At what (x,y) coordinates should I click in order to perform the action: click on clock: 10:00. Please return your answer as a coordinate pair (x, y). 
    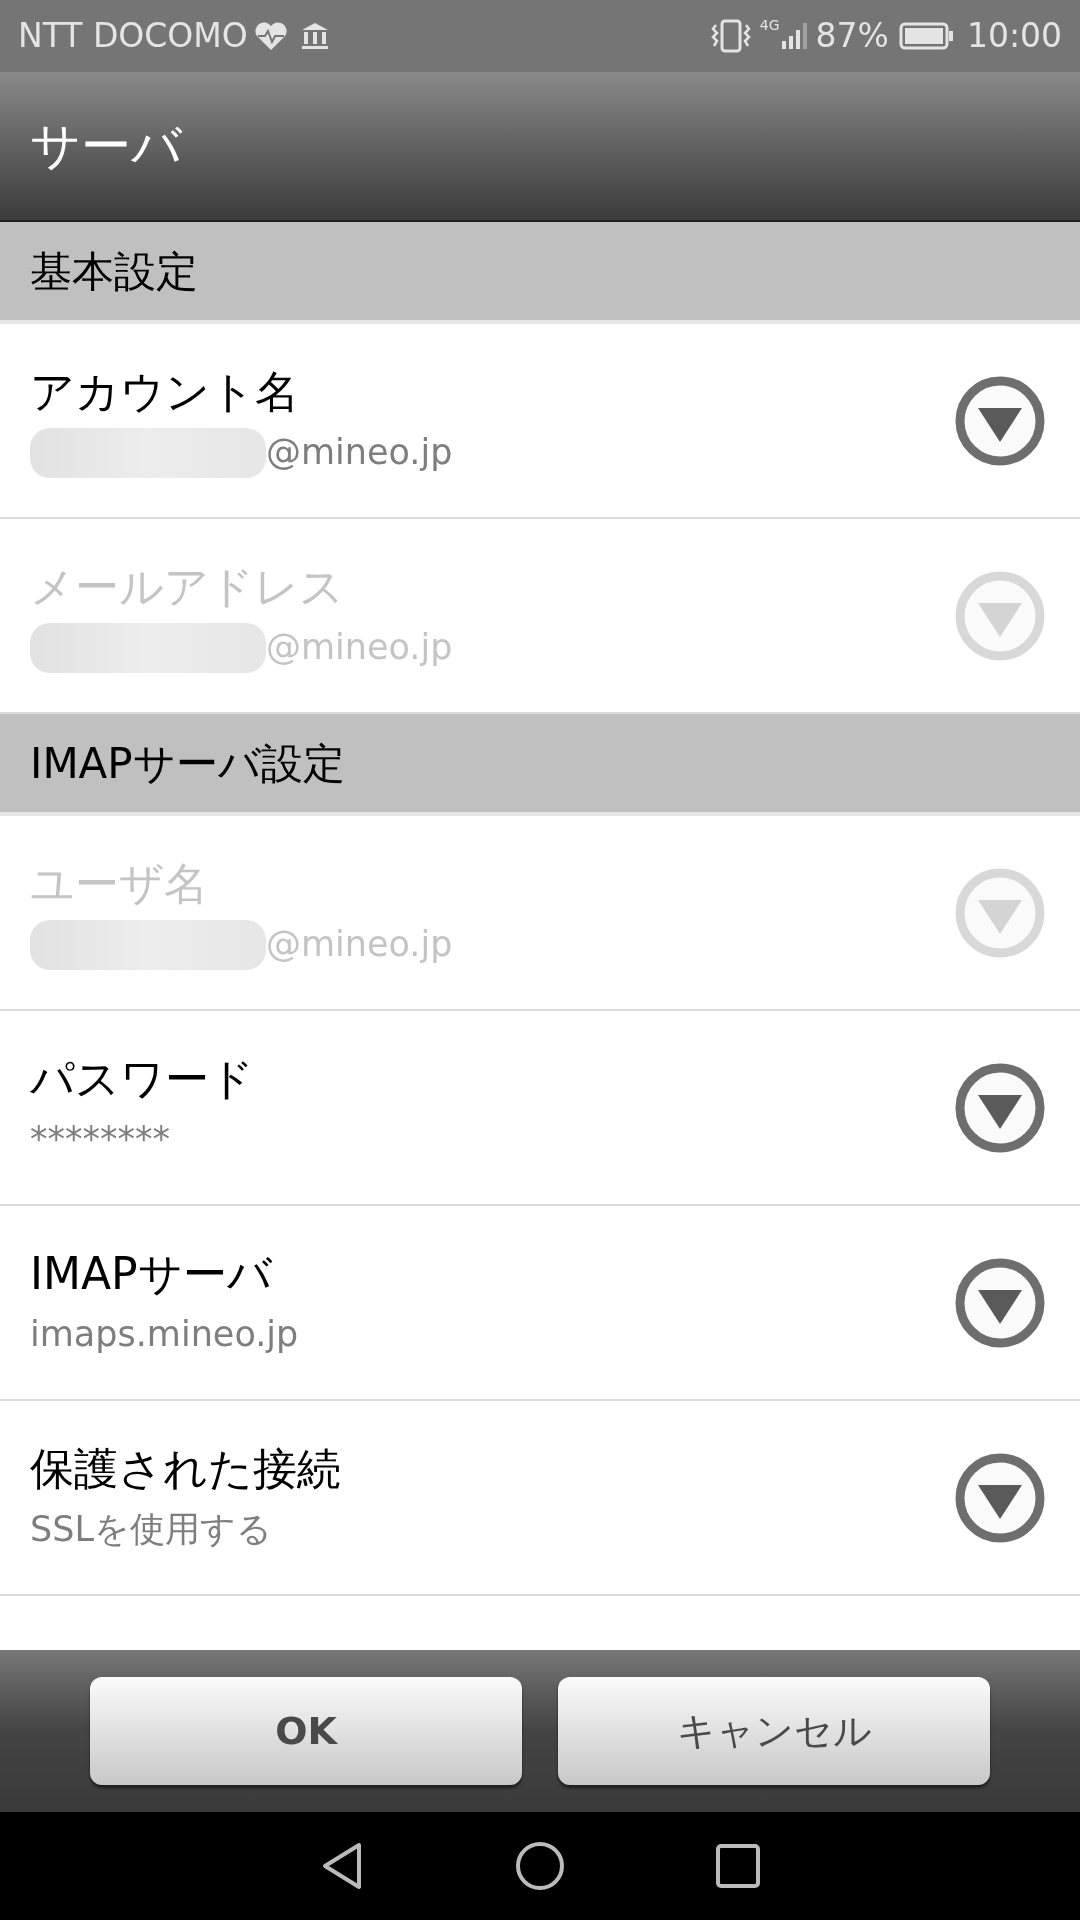
    Looking at the image, I should click on (1014, 36).